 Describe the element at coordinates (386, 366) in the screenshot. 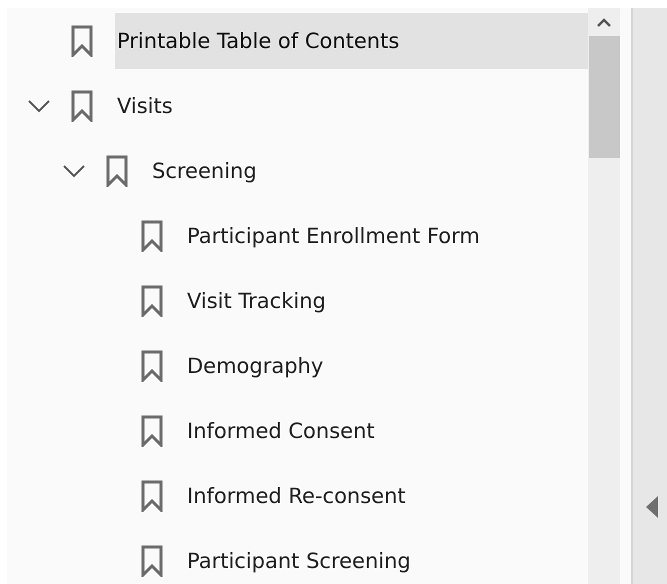

I see `bookmark-label: Demography` at that location.